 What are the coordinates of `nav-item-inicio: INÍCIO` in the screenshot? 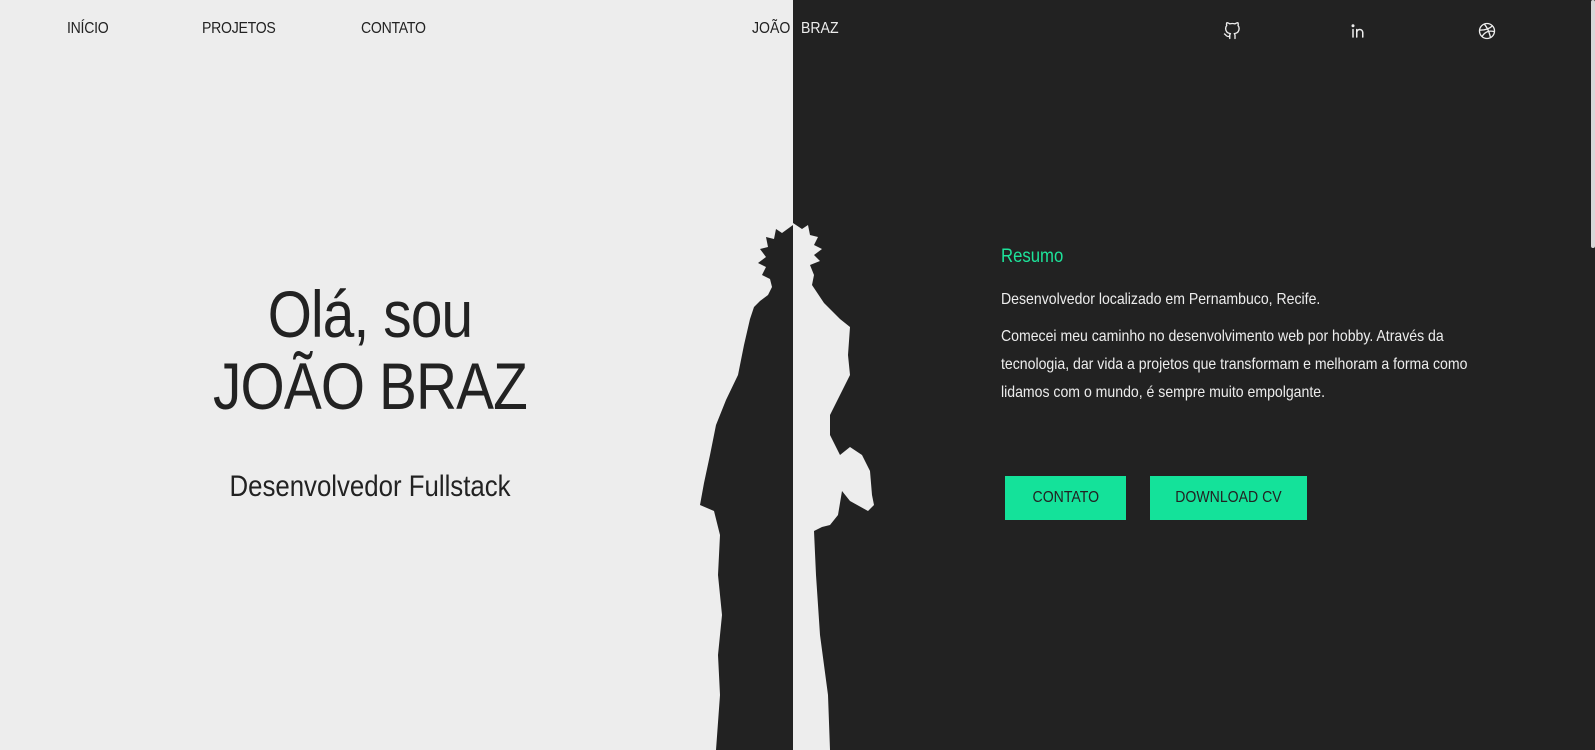 It's located at (88, 29).